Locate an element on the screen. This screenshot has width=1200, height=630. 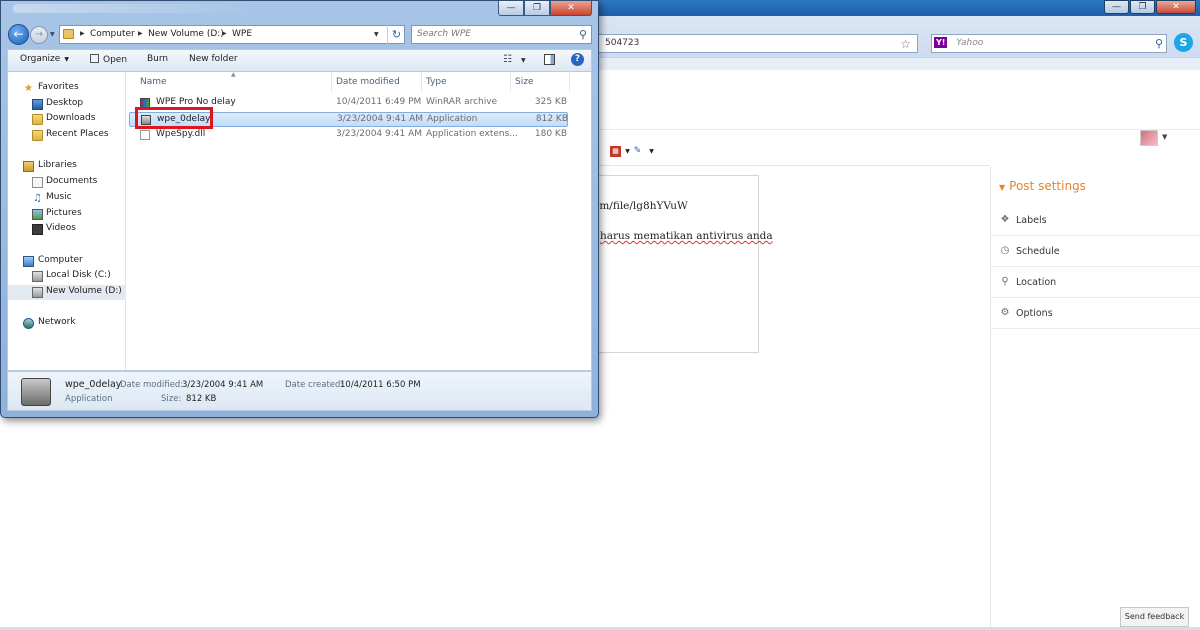
file-size: 325 KB is located at coordinates (550, 102).